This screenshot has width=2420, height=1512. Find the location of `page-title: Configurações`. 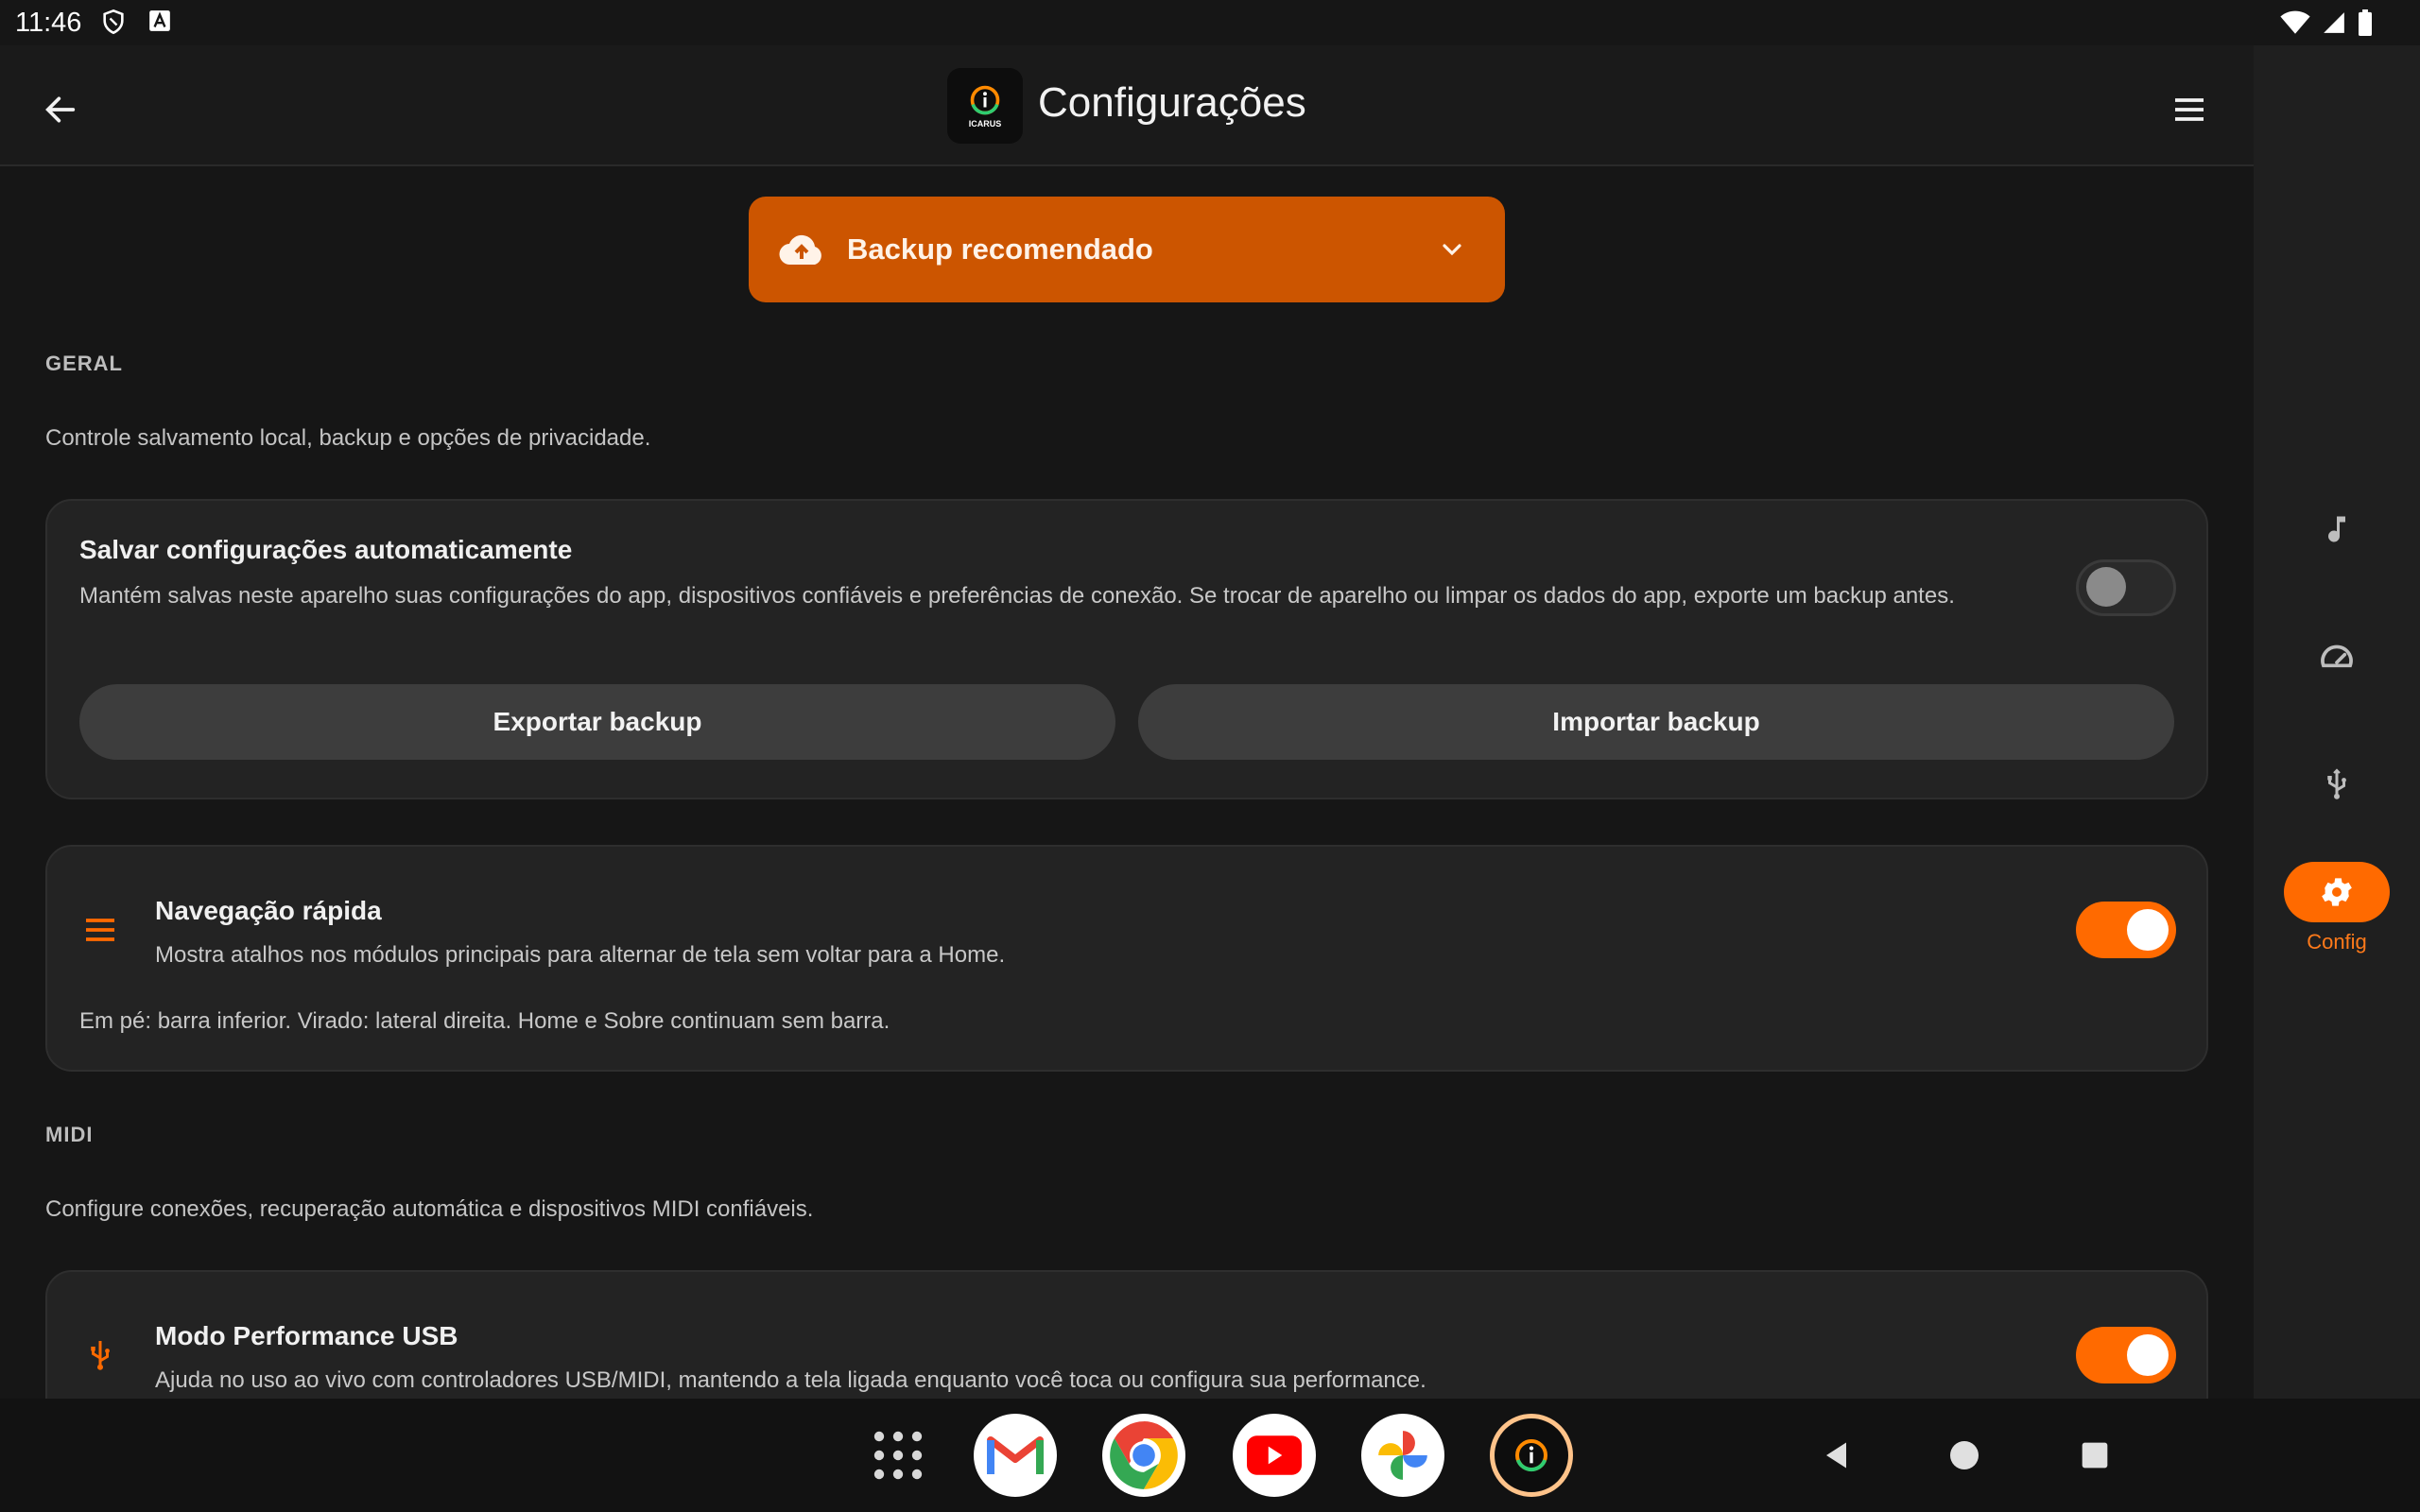

page-title: Configurações is located at coordinates (1172, 102).